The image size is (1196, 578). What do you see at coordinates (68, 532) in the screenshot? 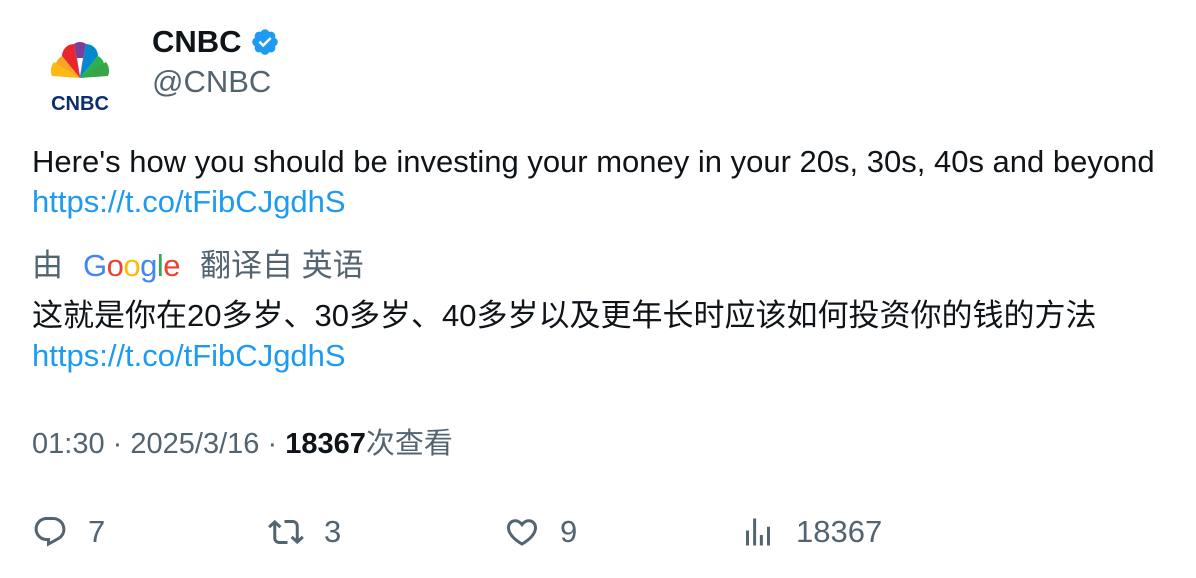
I see `reply-button: 7` at bounding box center [68, 532].